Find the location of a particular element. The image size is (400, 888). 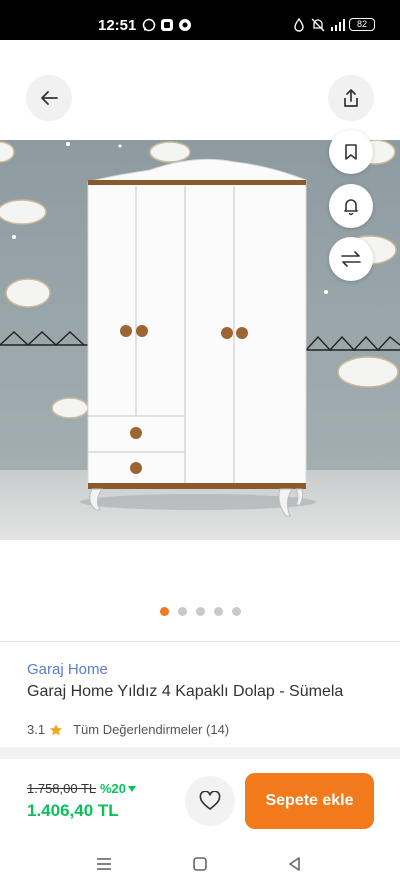

price-alarm-button is located at coordinates (351, 206).